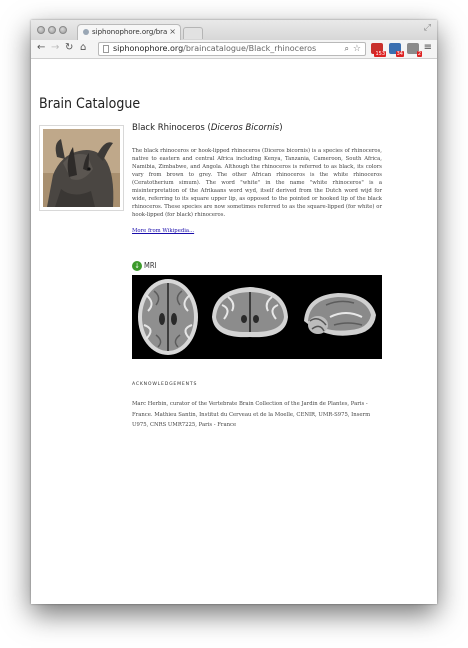 The width and height of the screenshot is (468, 648). Describe the element at coordinates (419, 54) in the screenshot. I see `ext-badge: 2` at that location.